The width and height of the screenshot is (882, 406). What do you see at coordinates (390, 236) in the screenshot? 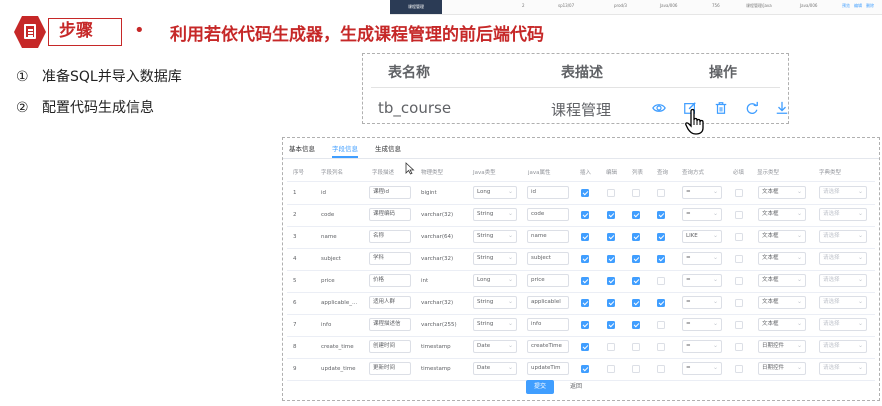
I see `field-desc-input: 名称` at bounding box center [390, 236].